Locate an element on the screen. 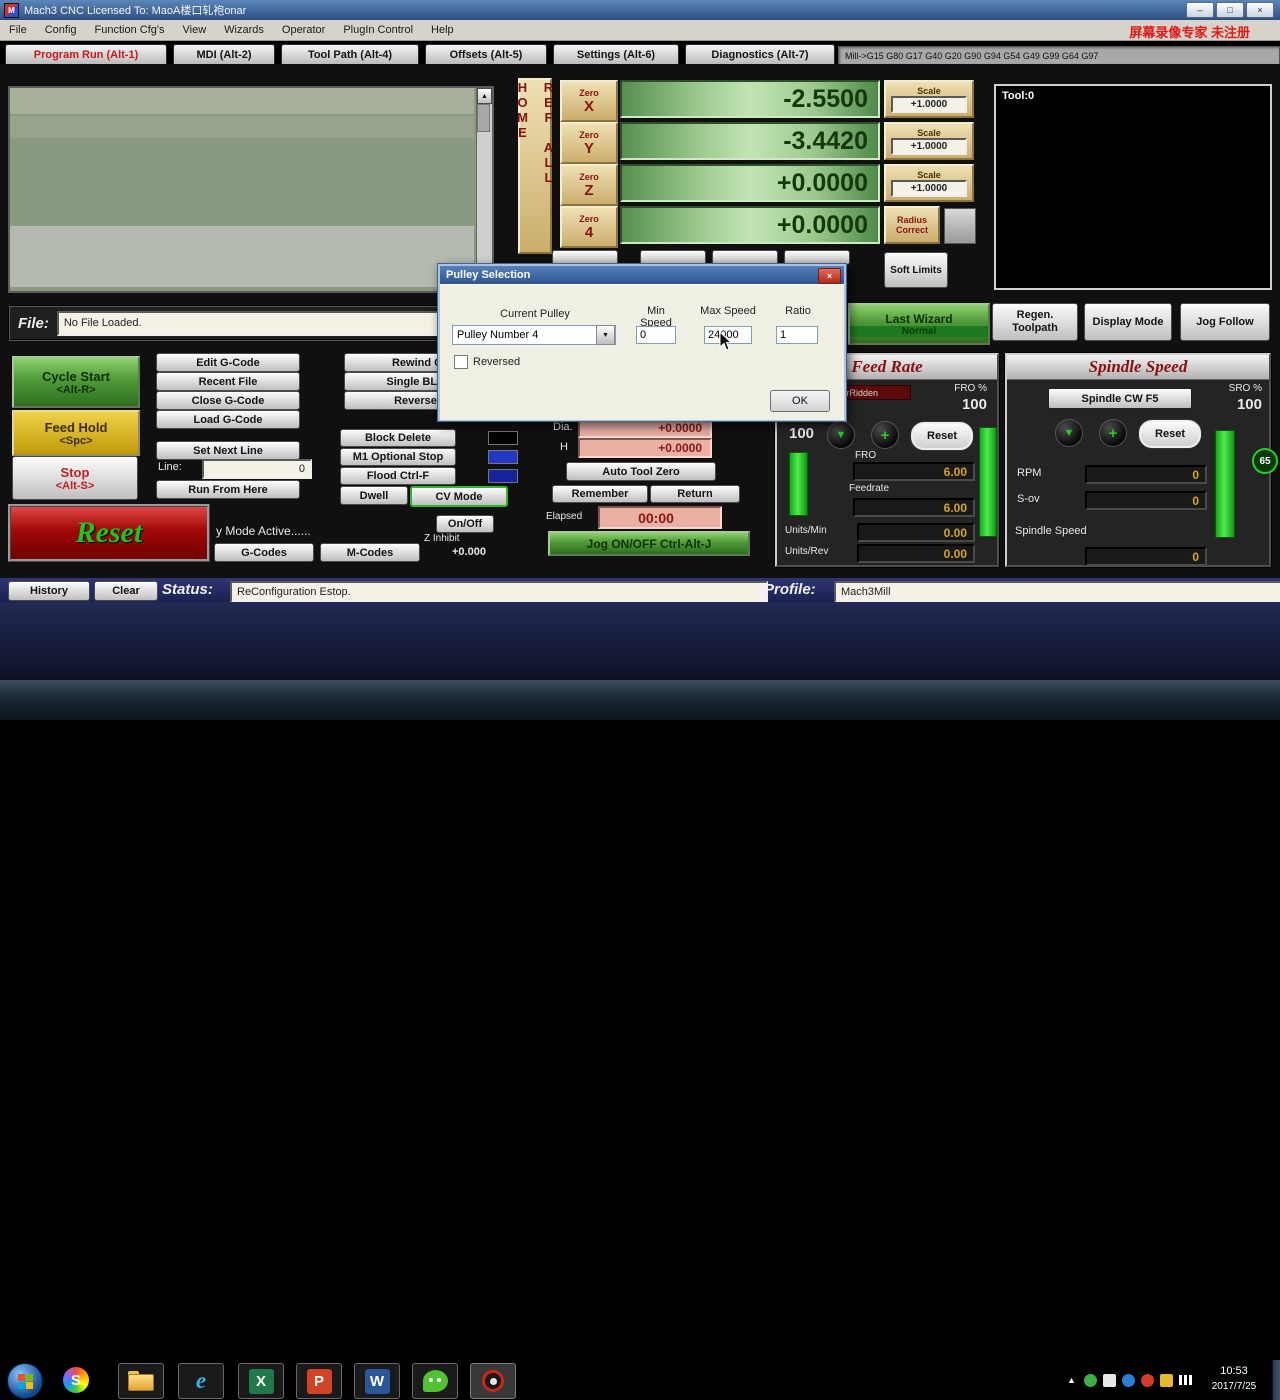 This screenshot has height=1400, width=1280. jog-onoff-button: Jog ON/OFF Ctrl-Alt-J is located at coordinates (649, 543).